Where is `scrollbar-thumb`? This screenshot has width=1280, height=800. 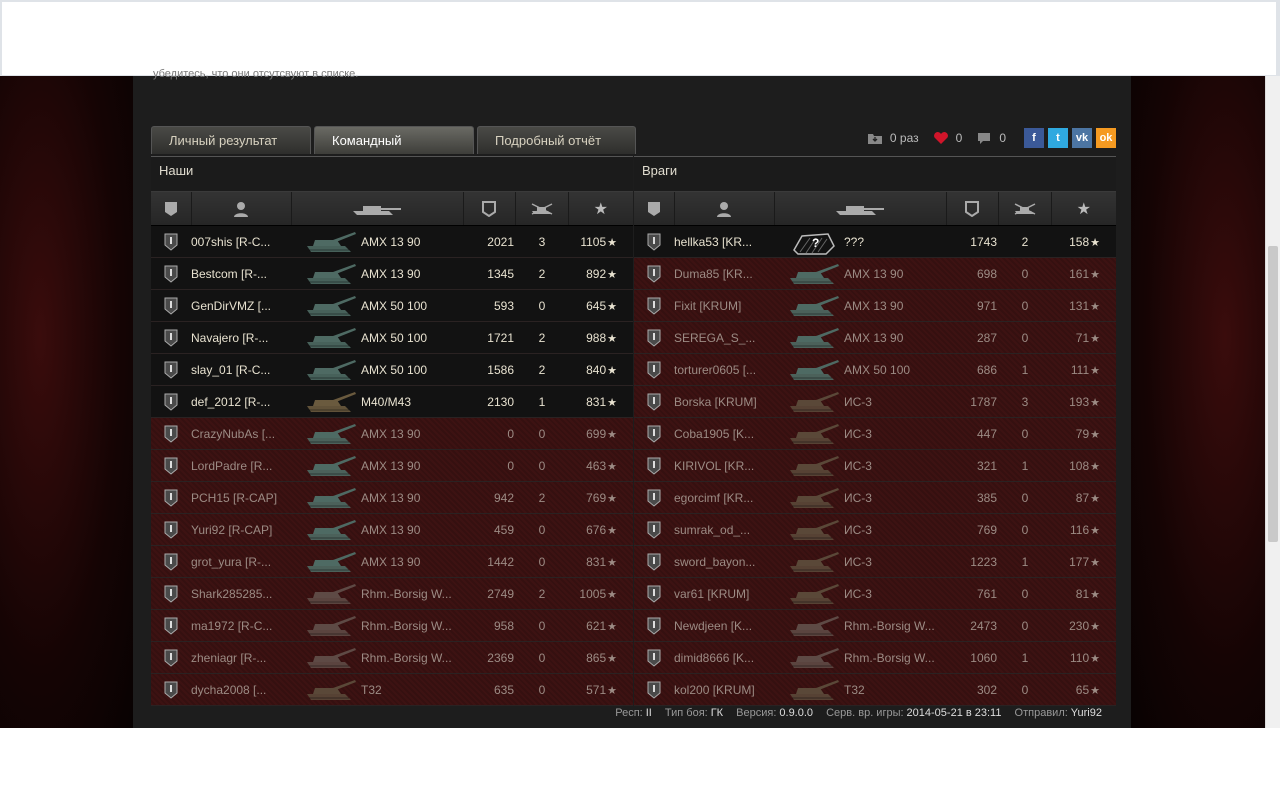 scrollbar-thumb is located at coordinates (1273, 394).